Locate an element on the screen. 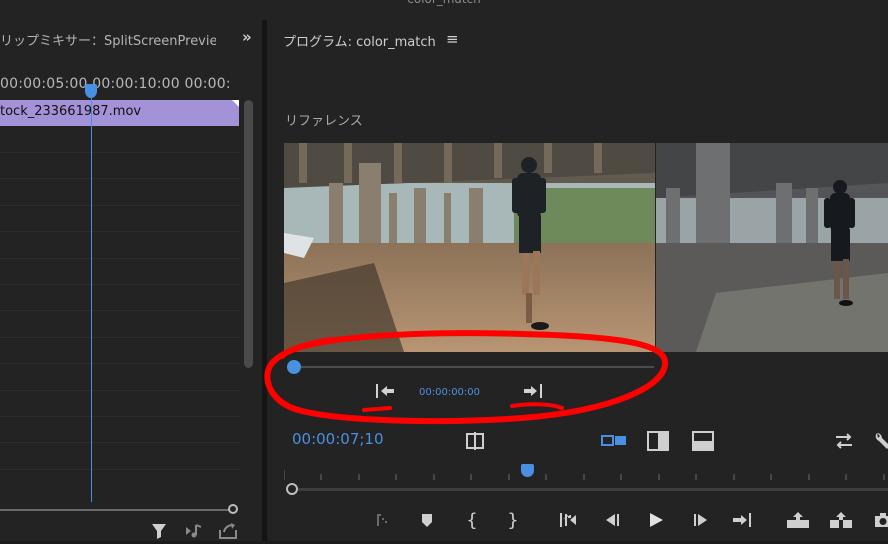  reference-label: リファレンス is located at coordinates (324, 121).